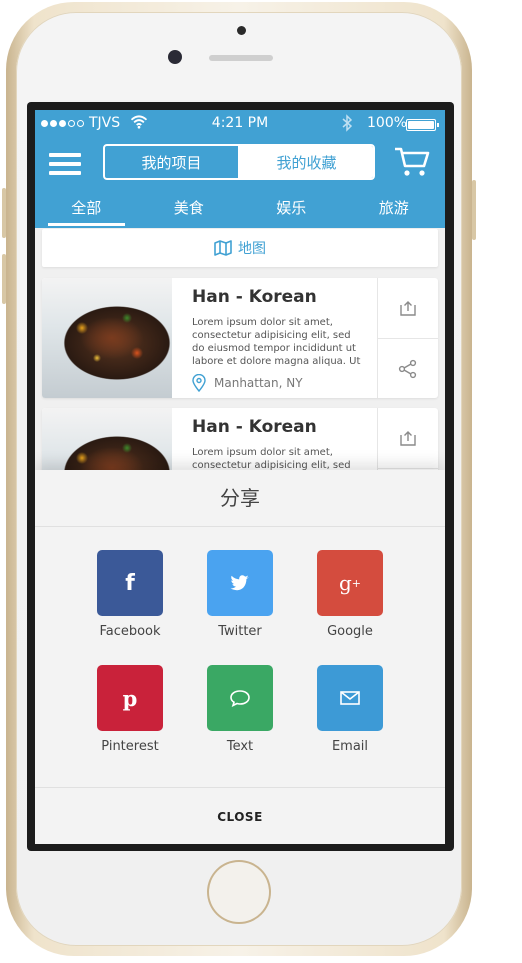 The height and width of the screenshot is (963, 522). Describe the element at coordinates (252, 249) in the screenshot. I see `map-button-label: 地图` at that location.